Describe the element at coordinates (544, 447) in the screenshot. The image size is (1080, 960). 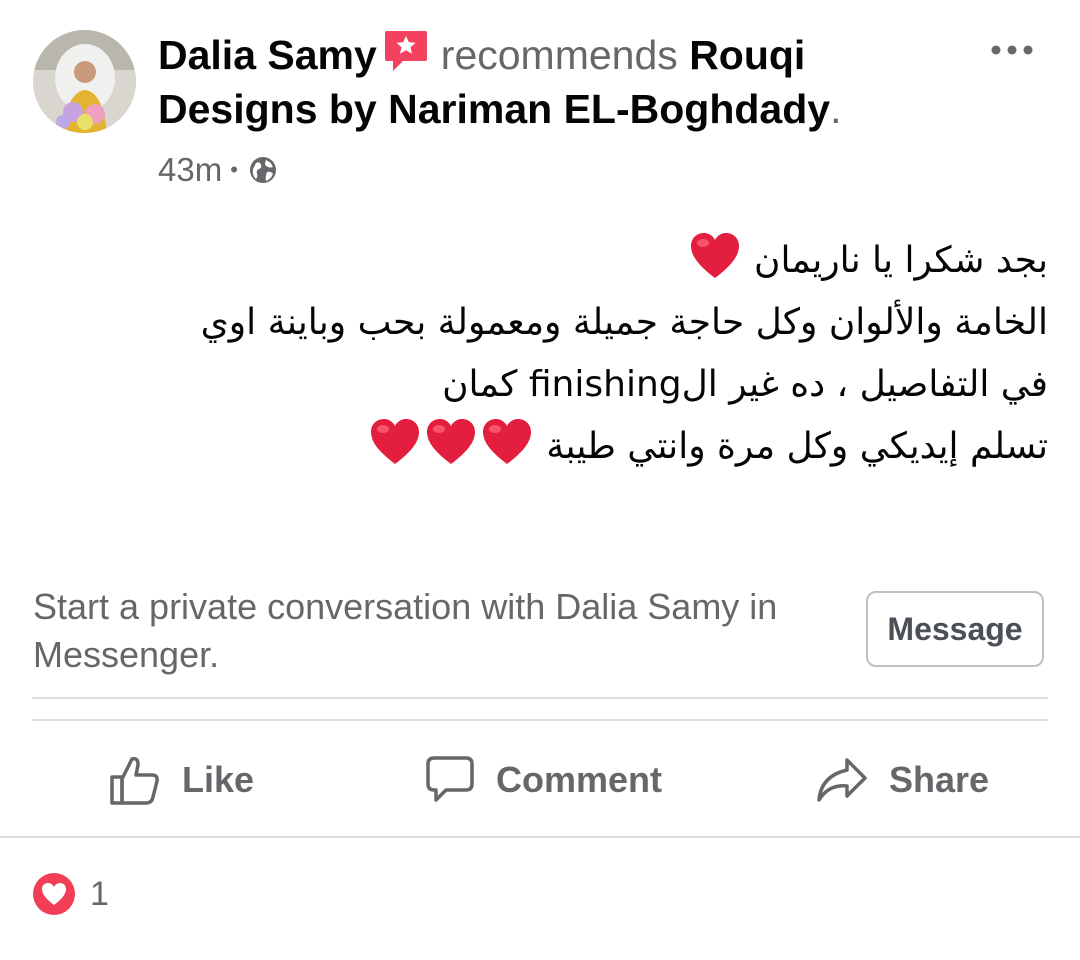
I see `body-line-4: تسلم إيديكي وكل مرة وانتي طيبة` at that location.